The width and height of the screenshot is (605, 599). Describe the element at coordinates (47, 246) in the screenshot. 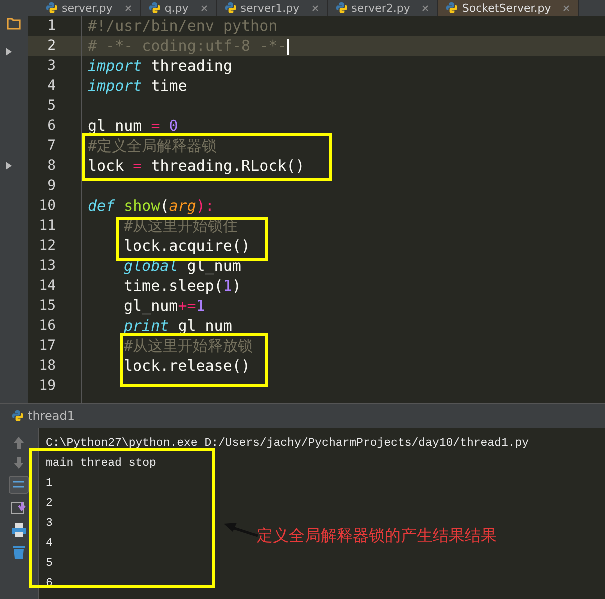

I see `line-number: 12` at that location.